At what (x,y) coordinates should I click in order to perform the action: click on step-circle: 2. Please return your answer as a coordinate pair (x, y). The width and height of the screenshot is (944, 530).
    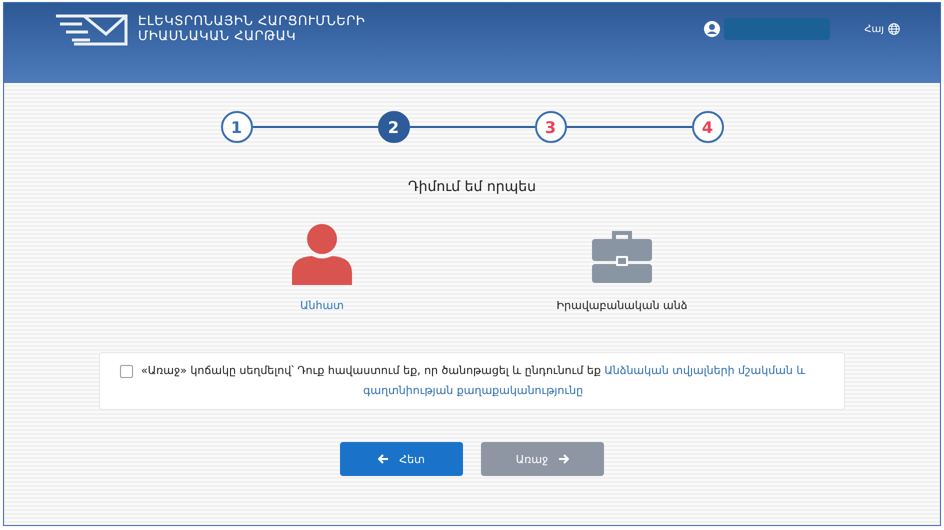
    Looking at the image, I should click on (394, 127).